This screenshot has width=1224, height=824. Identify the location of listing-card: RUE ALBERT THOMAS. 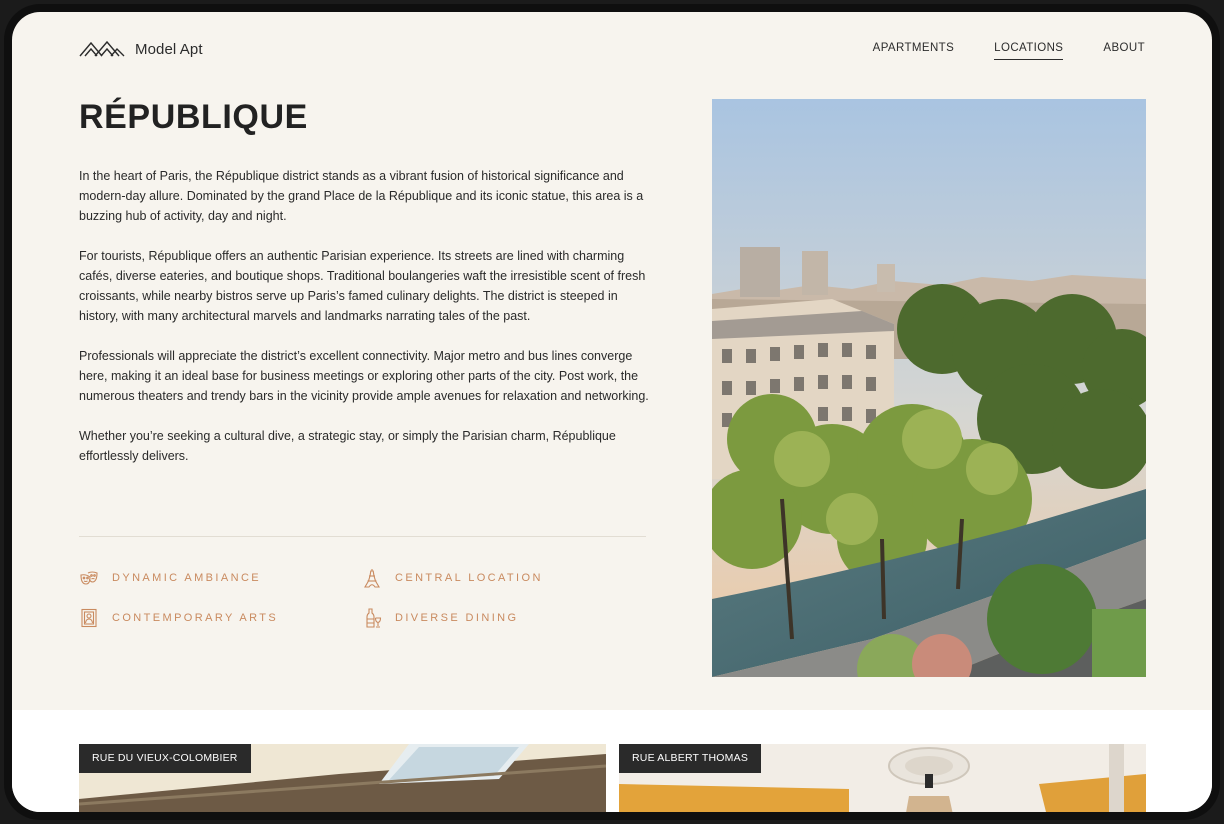
(882, 778).